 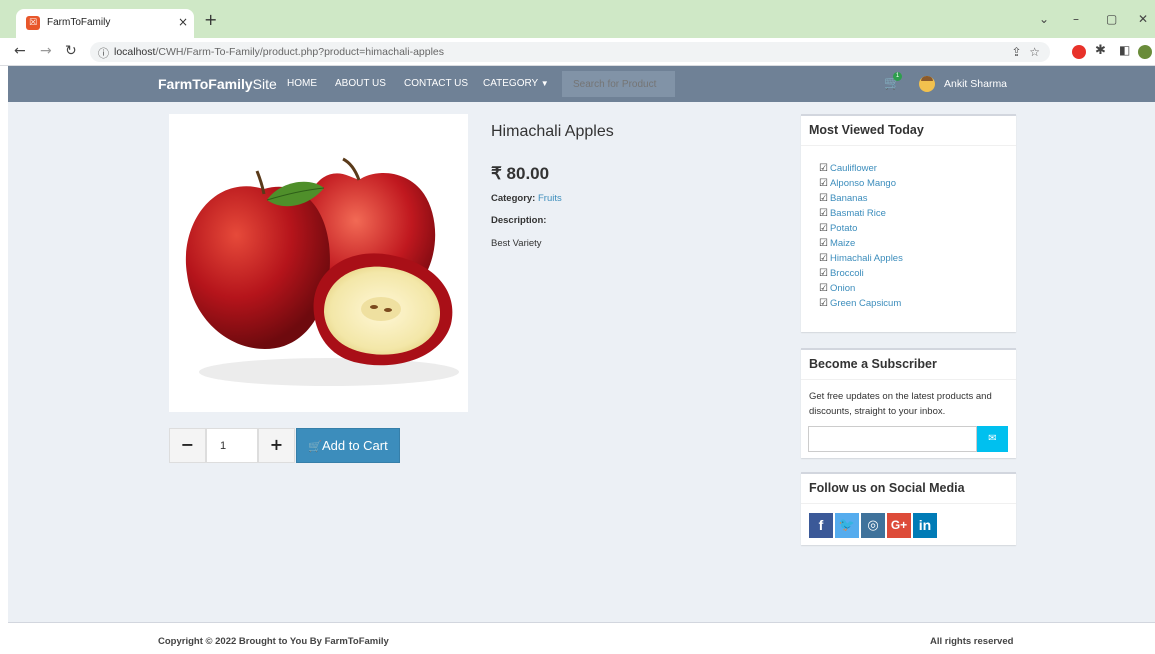 What do you see at coordinates (873, 525) in the screenshot?
I see `instagram-icon: ◎` at bounding box center [873, 525].